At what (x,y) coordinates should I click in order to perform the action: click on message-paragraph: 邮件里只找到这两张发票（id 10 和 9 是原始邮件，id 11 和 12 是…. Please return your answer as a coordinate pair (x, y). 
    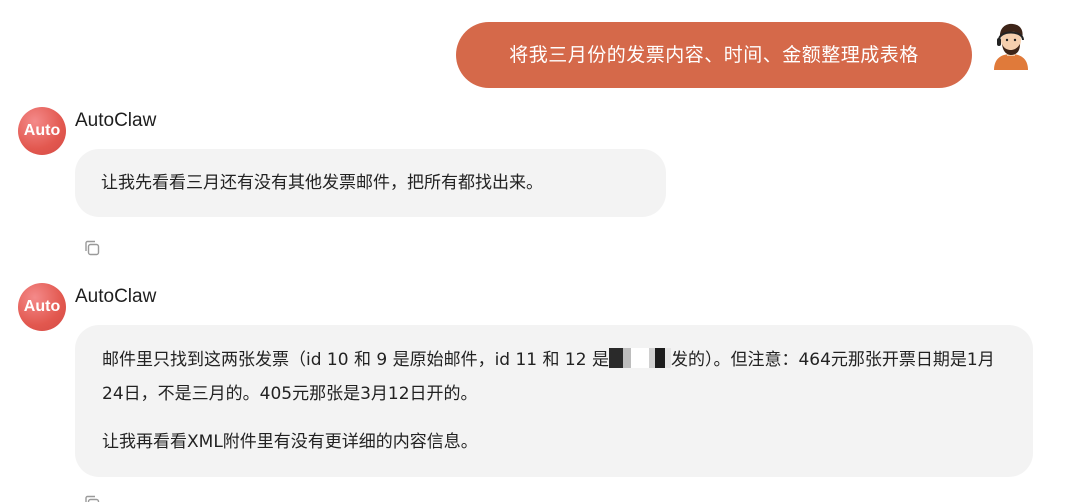
    Looking at the image, I should click on (553, 377).